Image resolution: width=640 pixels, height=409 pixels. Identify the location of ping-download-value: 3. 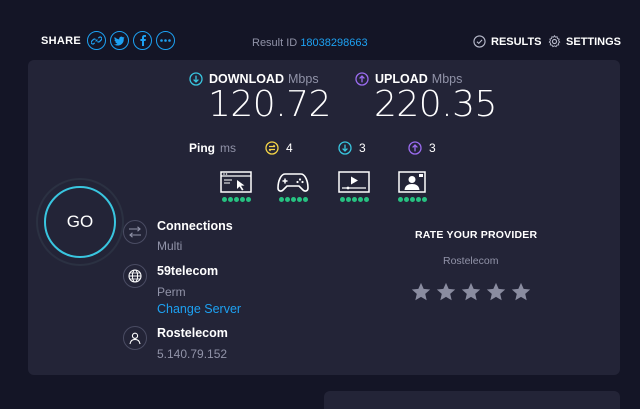
(362, 148).